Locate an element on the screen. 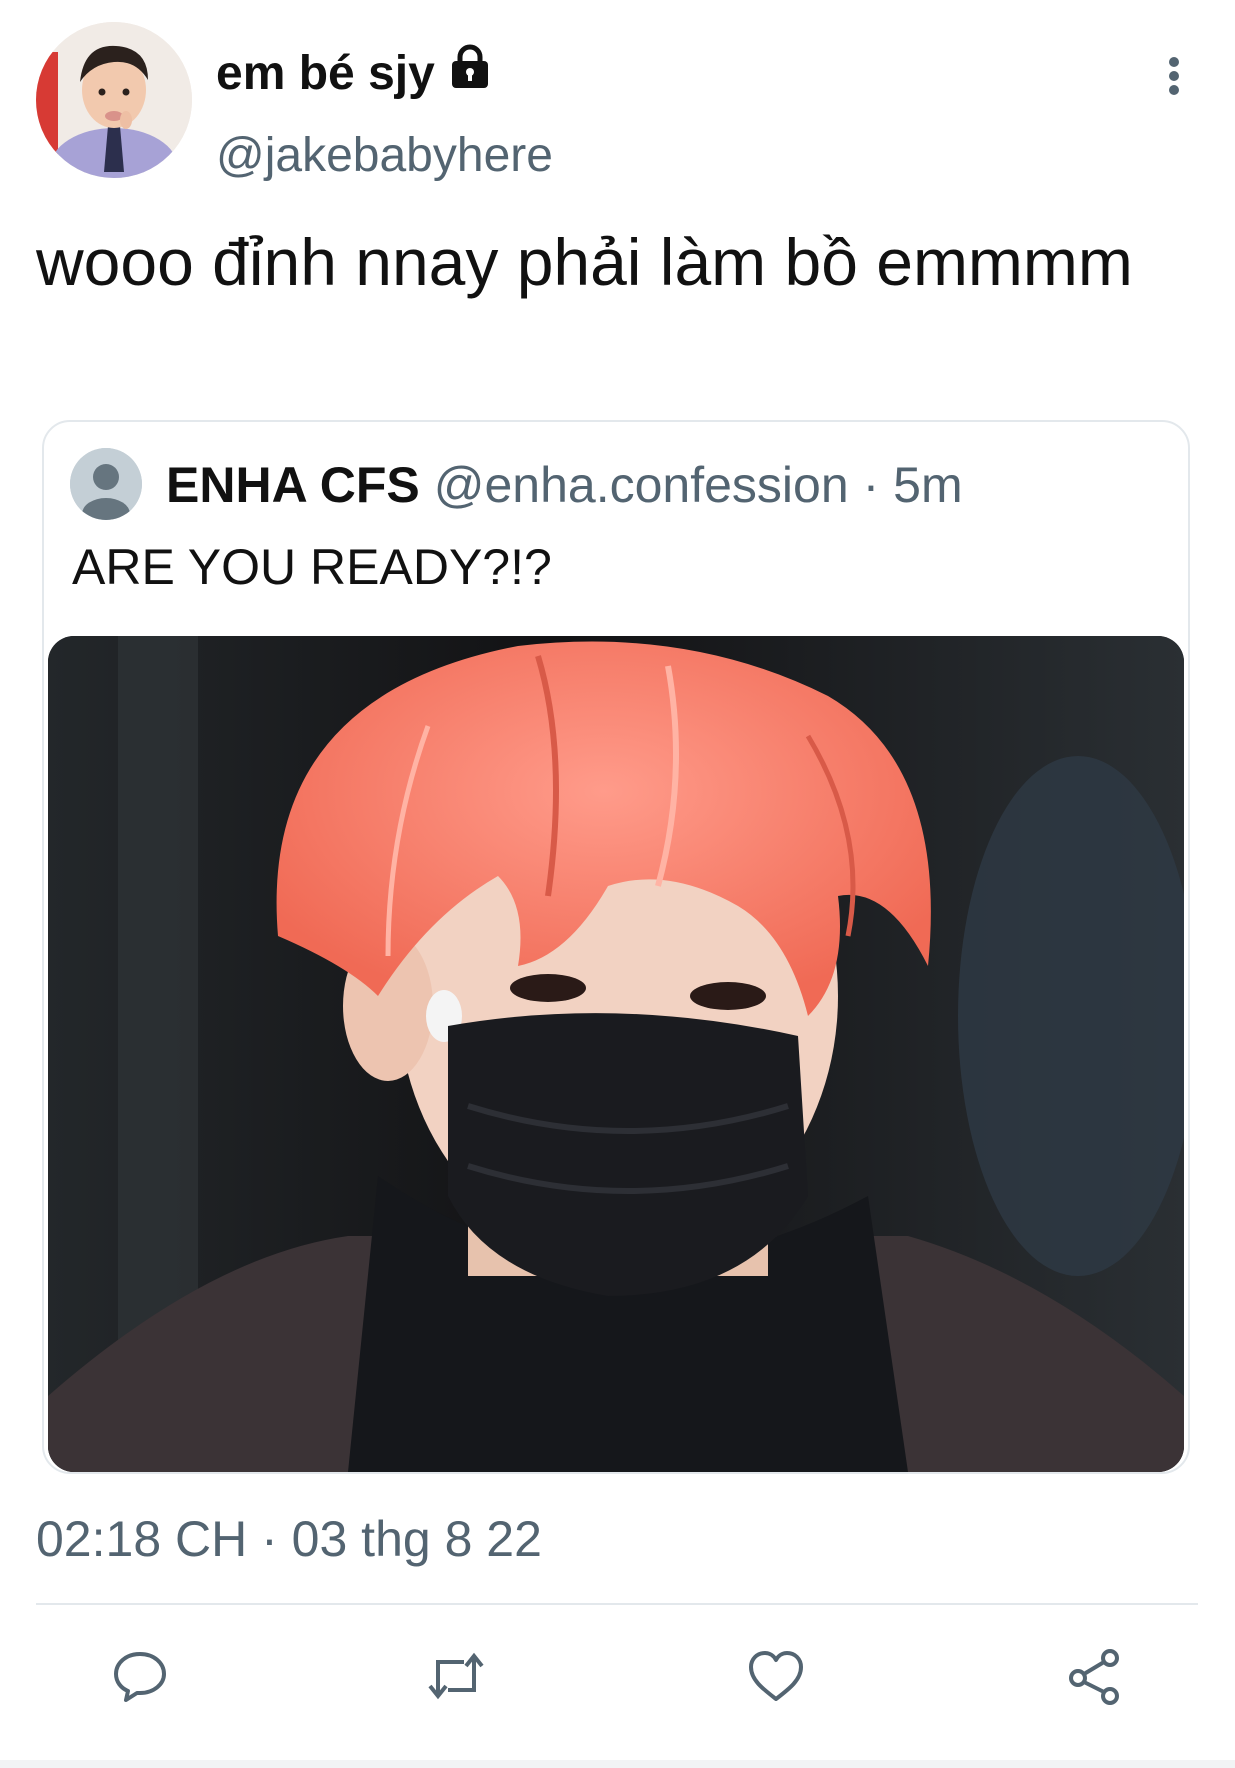 The height and width of the screenshot is (1768, 1235). author-display-name-row: em bé sjy is located at coordinates (354, 73).